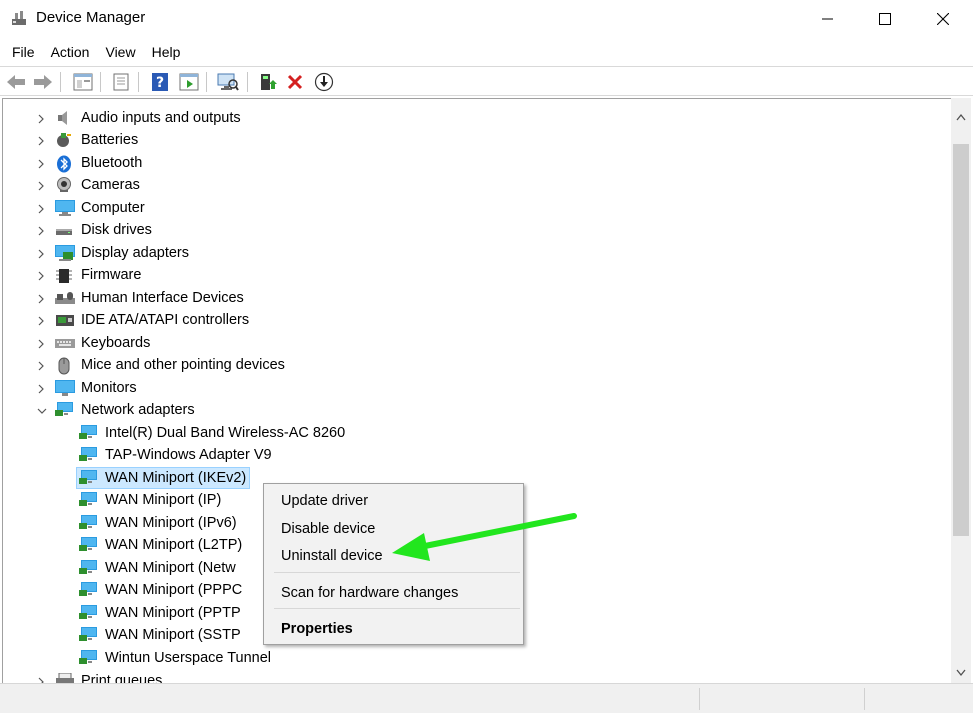 Image resolution: width=973 pixels, height=713 pixels. I want to click on window-title: Device Manager, so click(91, 17).